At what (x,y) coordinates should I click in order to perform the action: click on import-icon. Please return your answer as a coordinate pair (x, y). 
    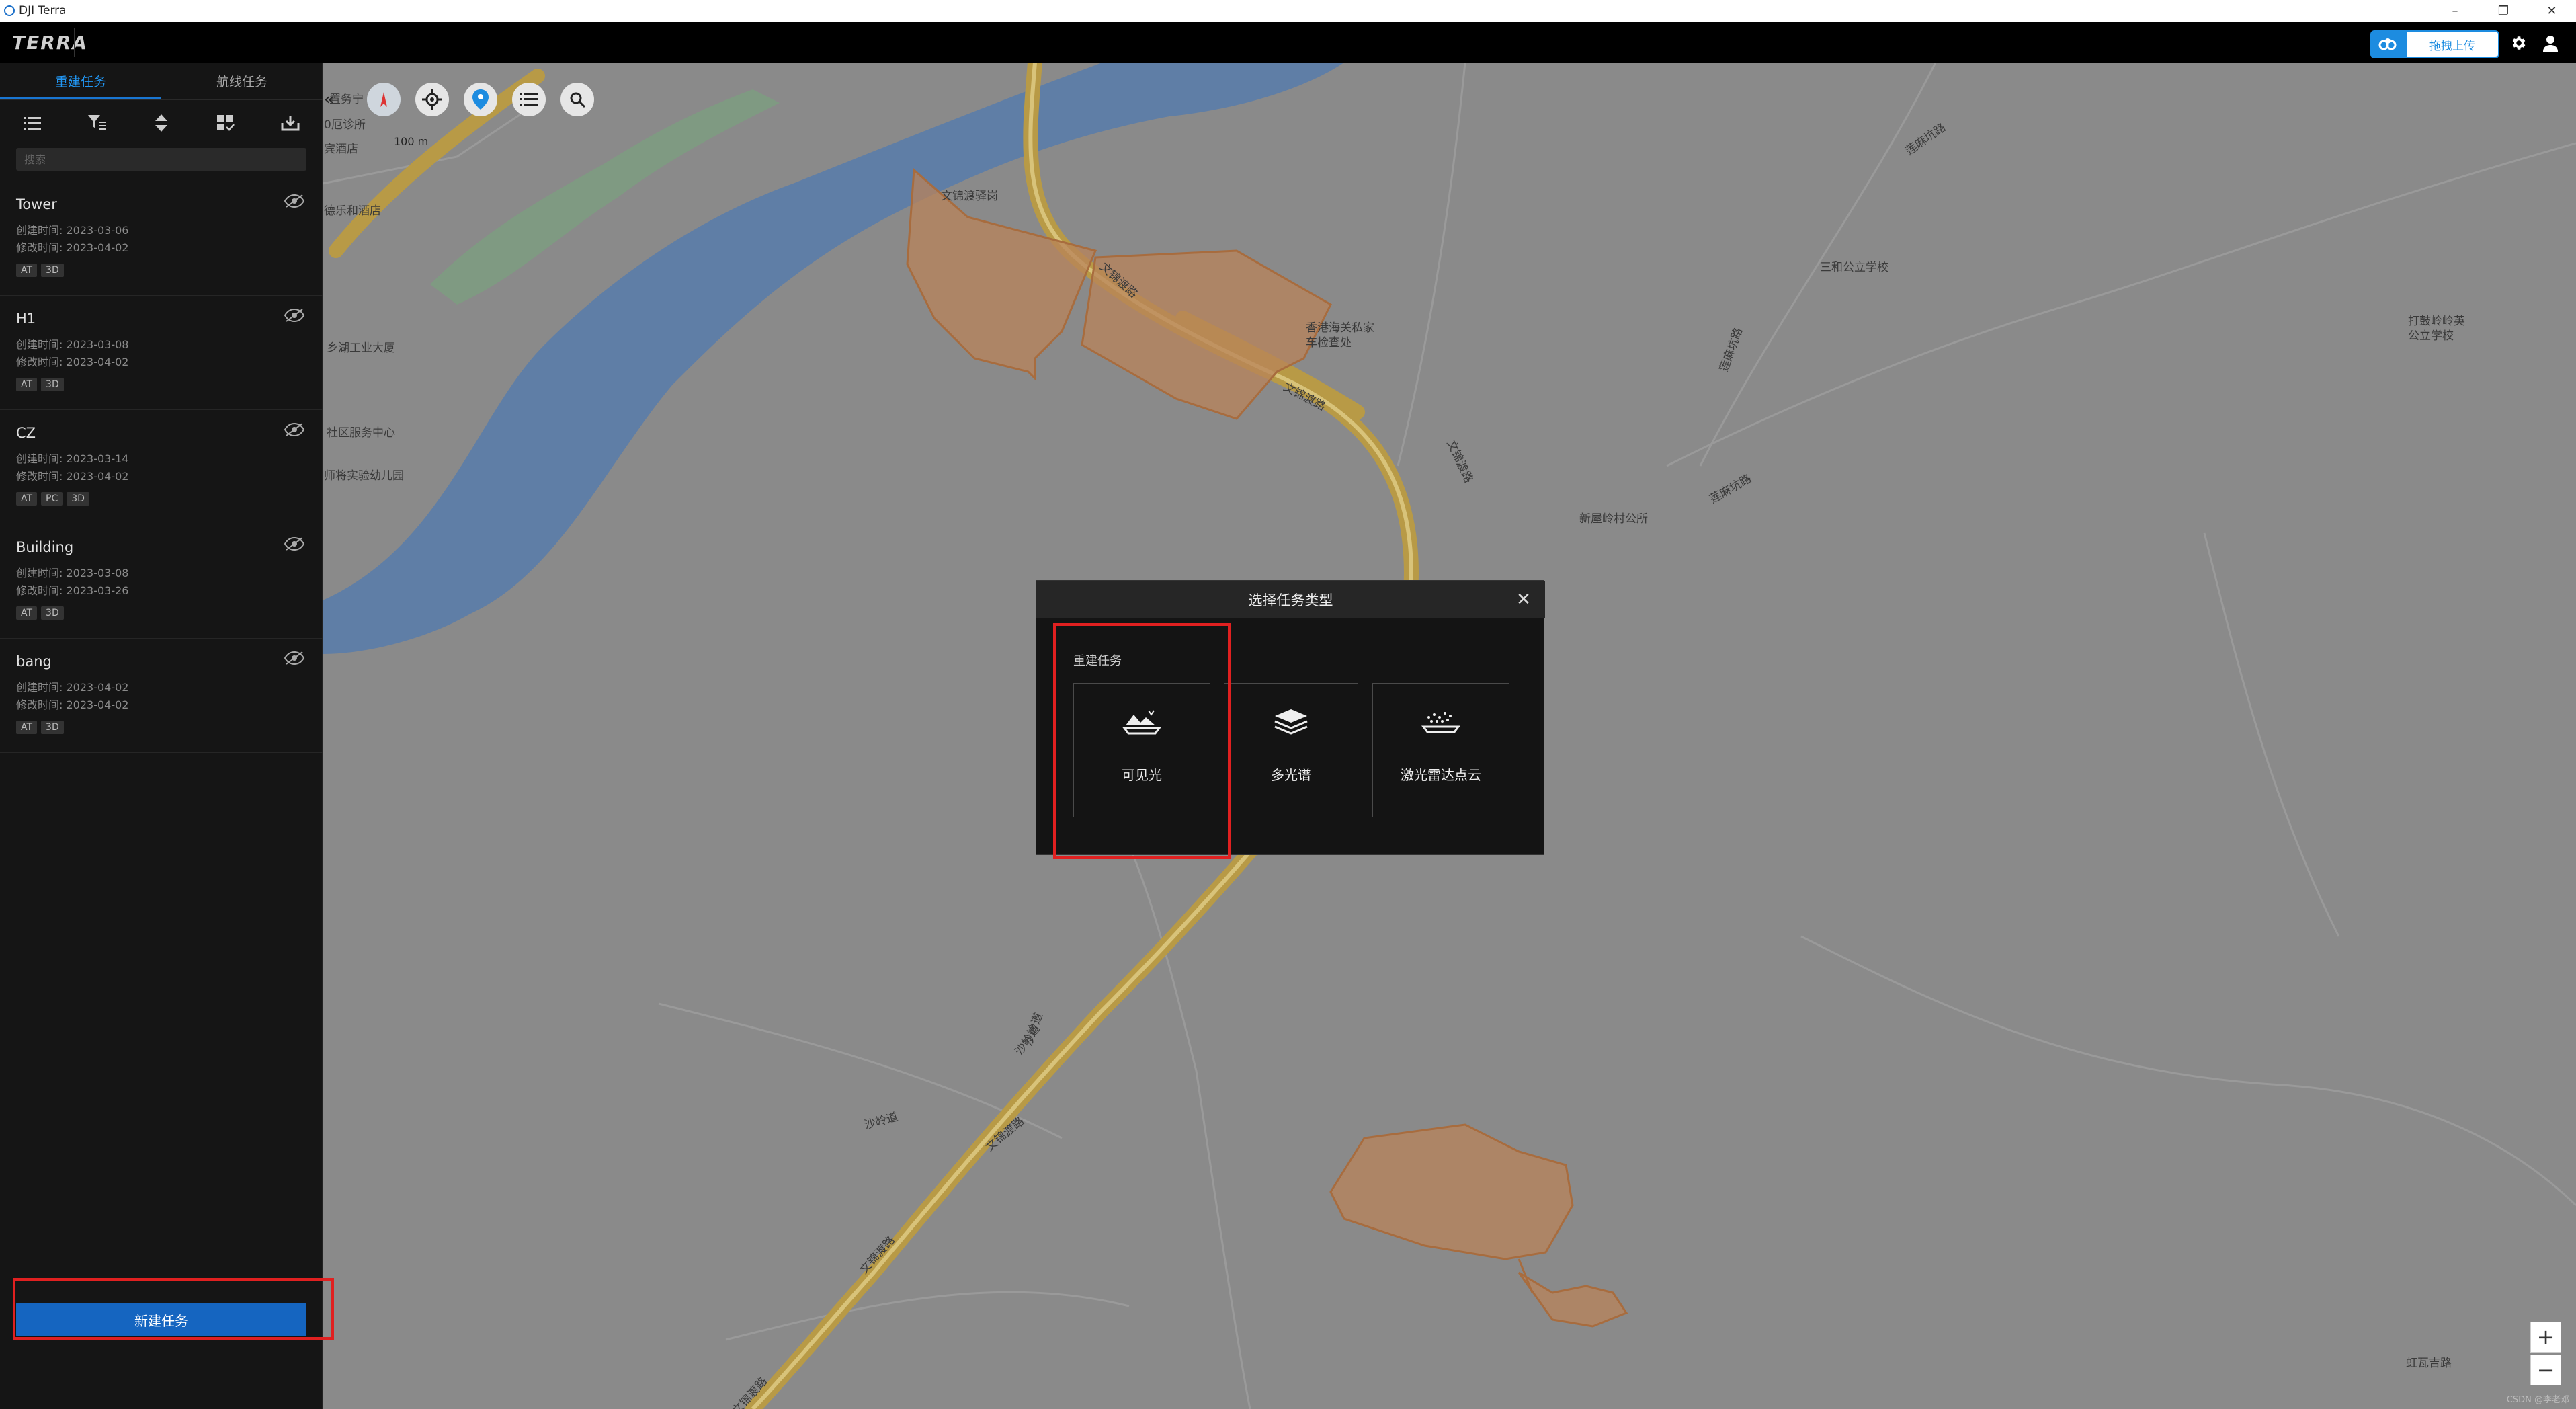
    Looking at the image, I should click on (290, 123).